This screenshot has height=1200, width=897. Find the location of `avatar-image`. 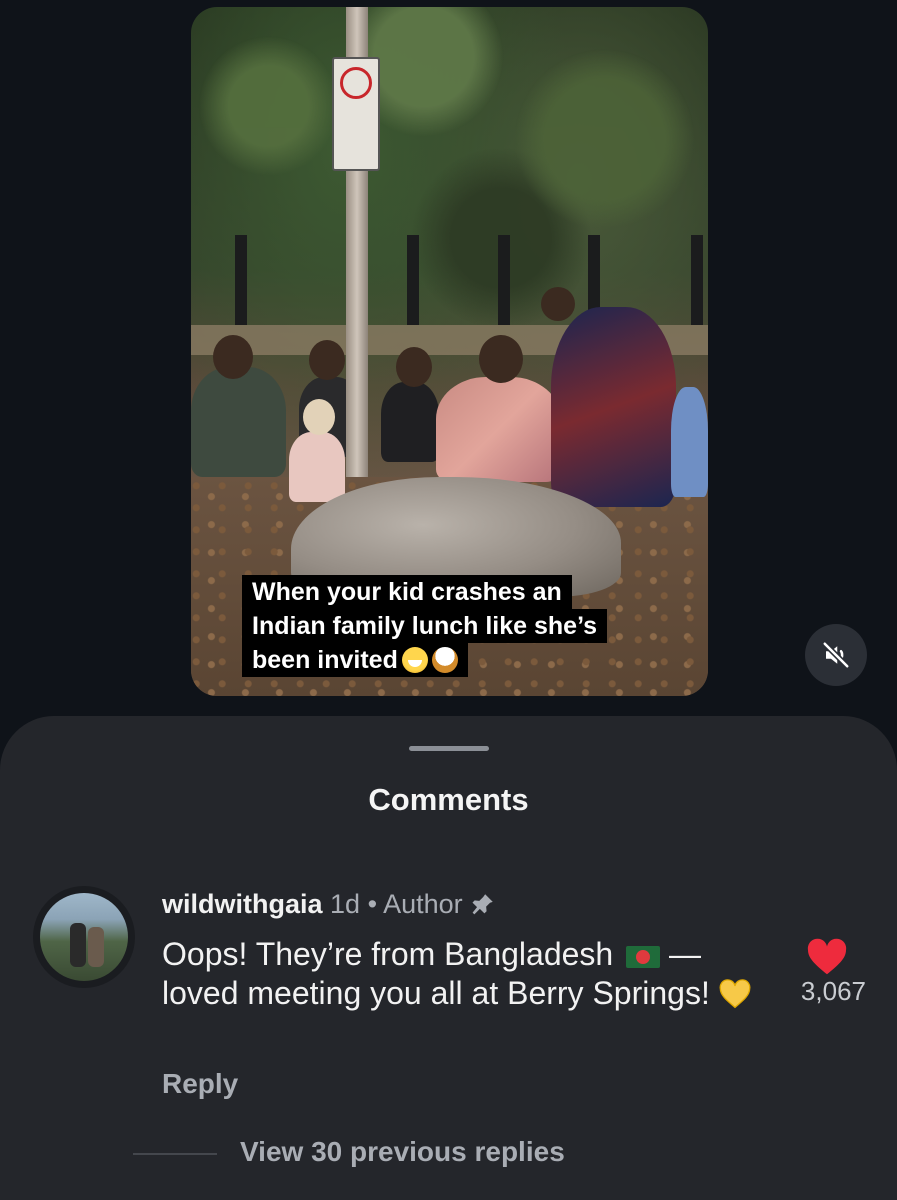

avatar-image is located at coordinates (84, 937).